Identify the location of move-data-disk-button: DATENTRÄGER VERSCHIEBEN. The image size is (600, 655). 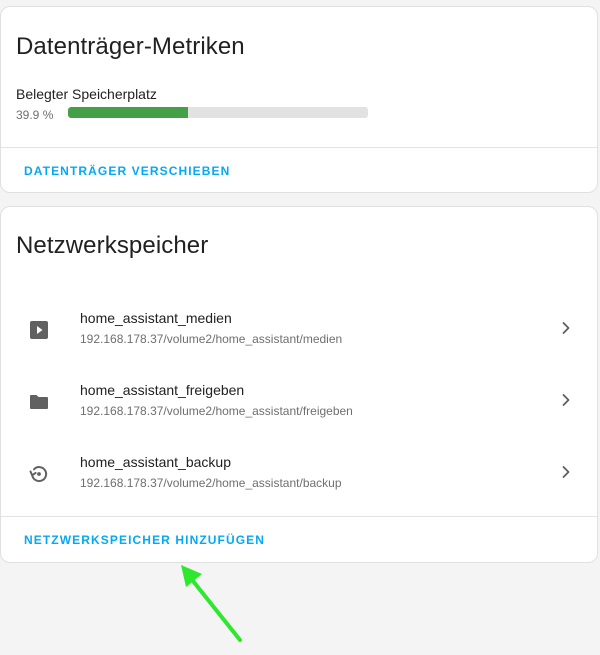
(127, 171).